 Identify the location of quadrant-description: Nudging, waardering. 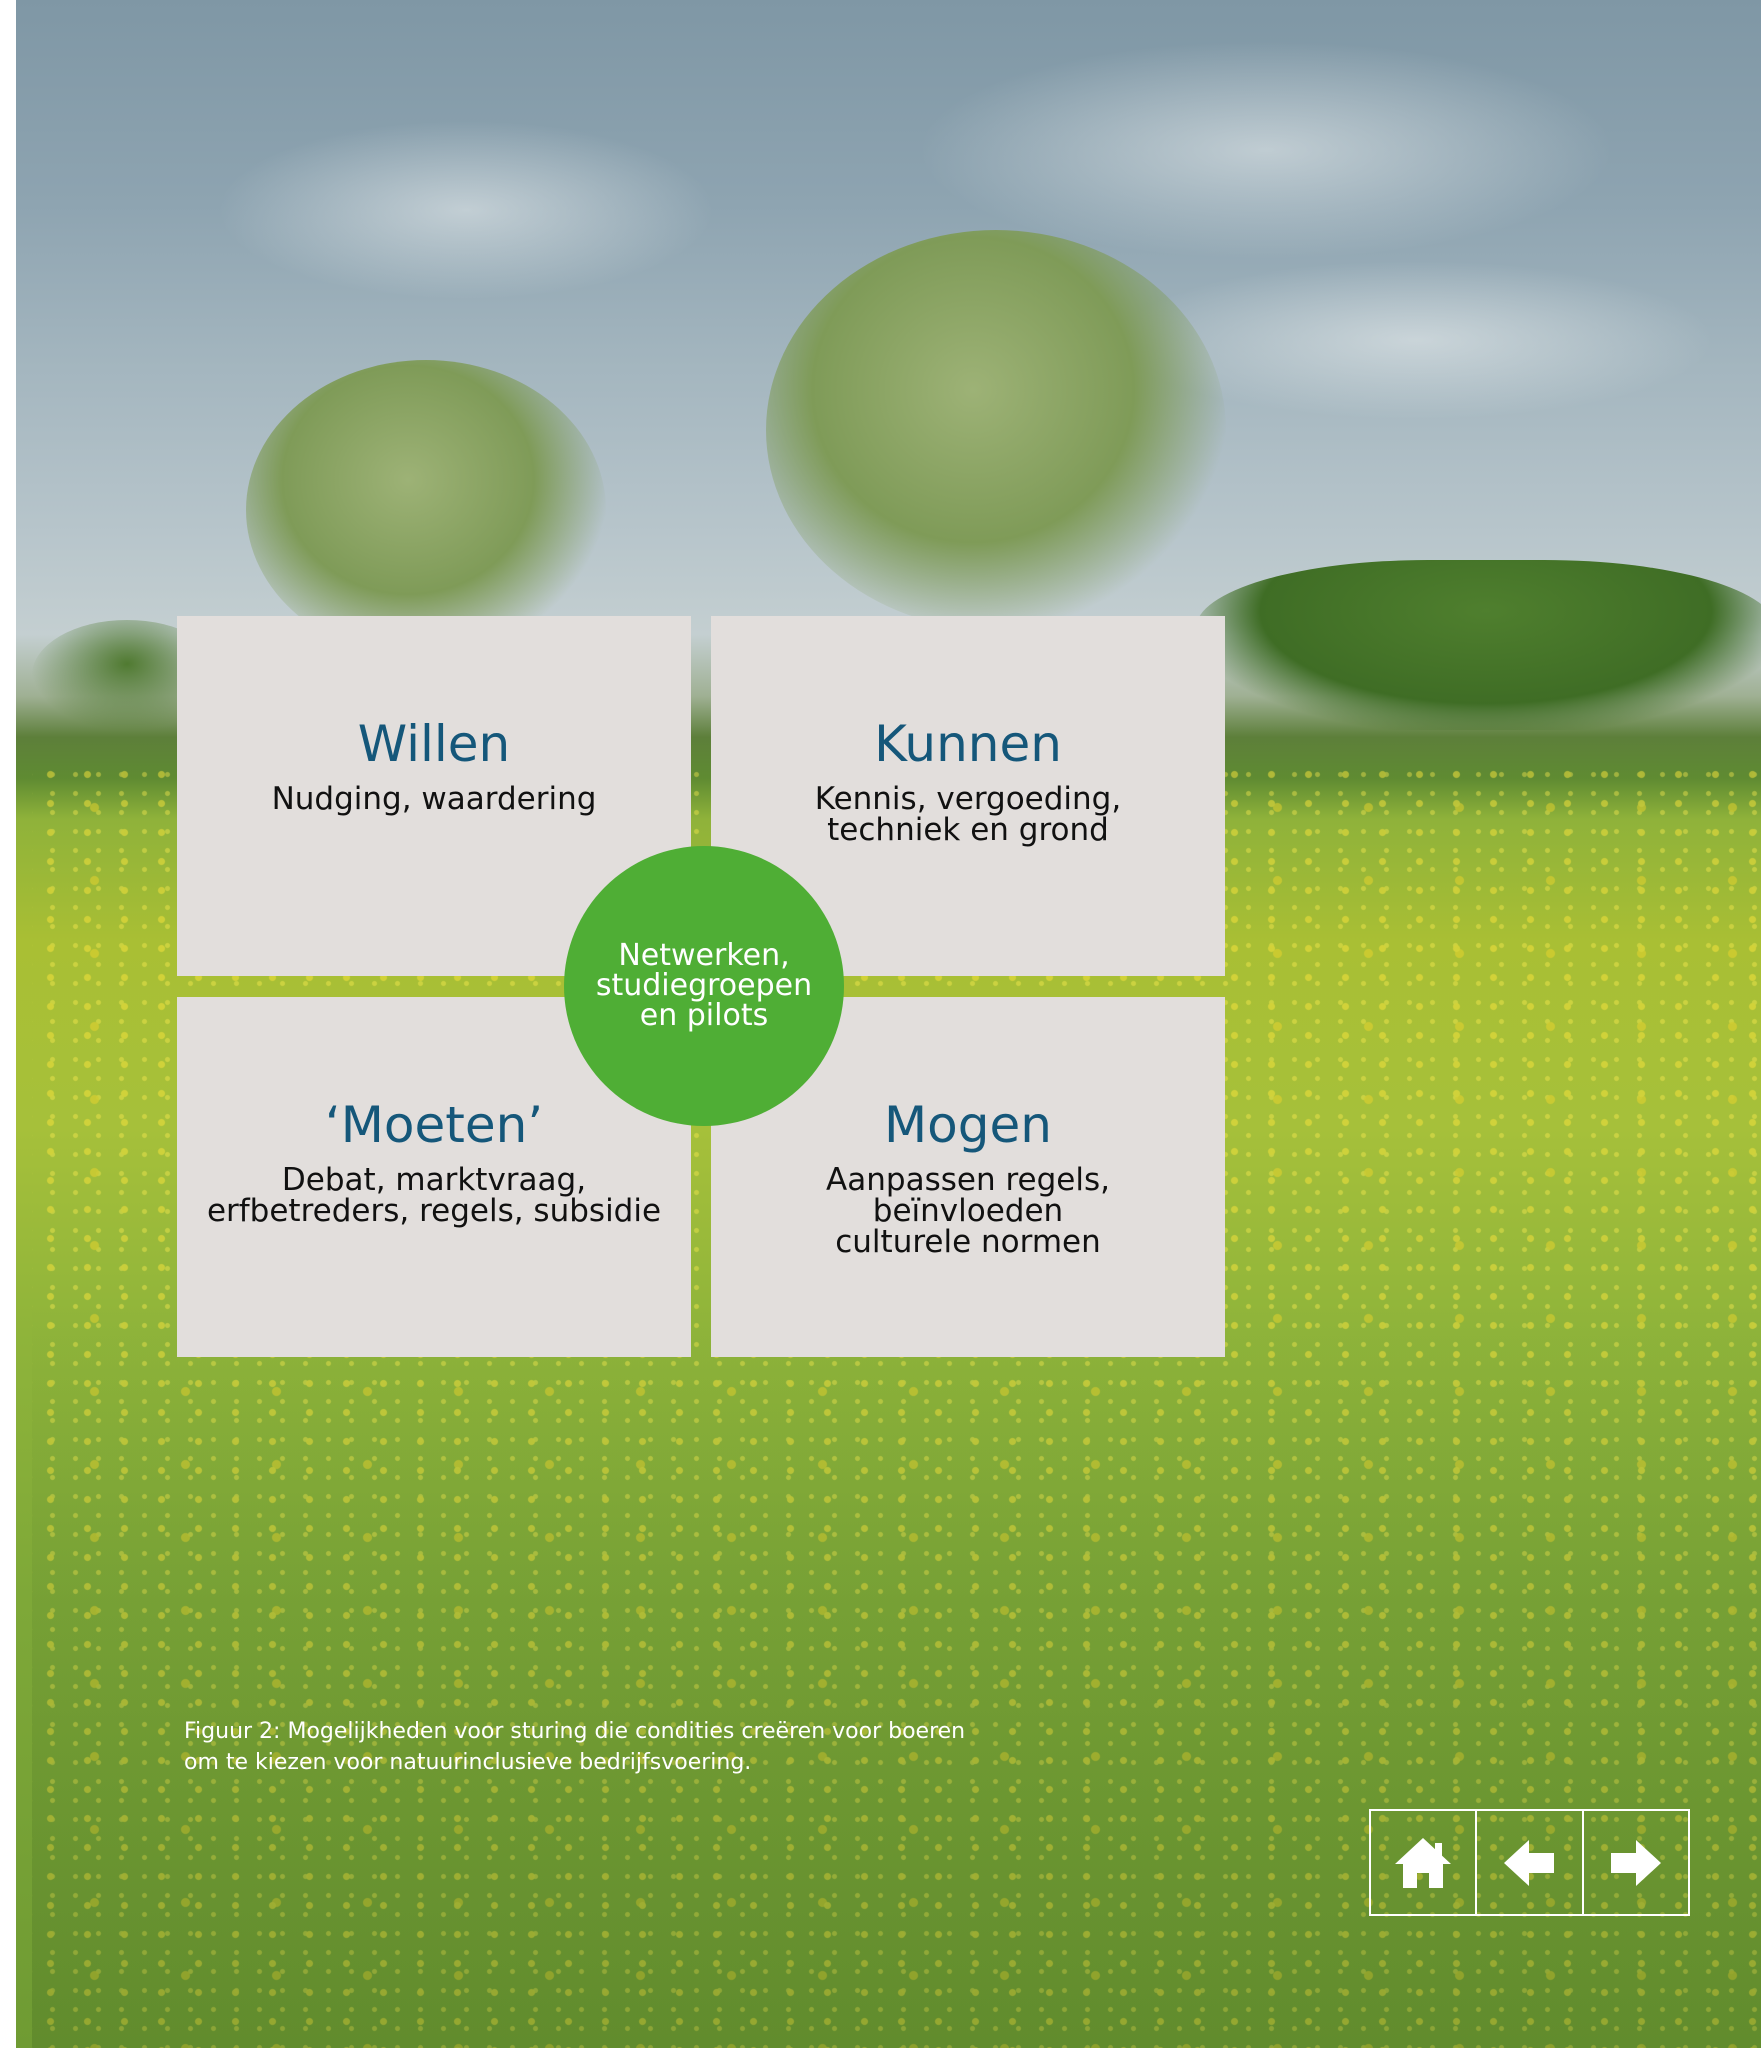
(434, 799).